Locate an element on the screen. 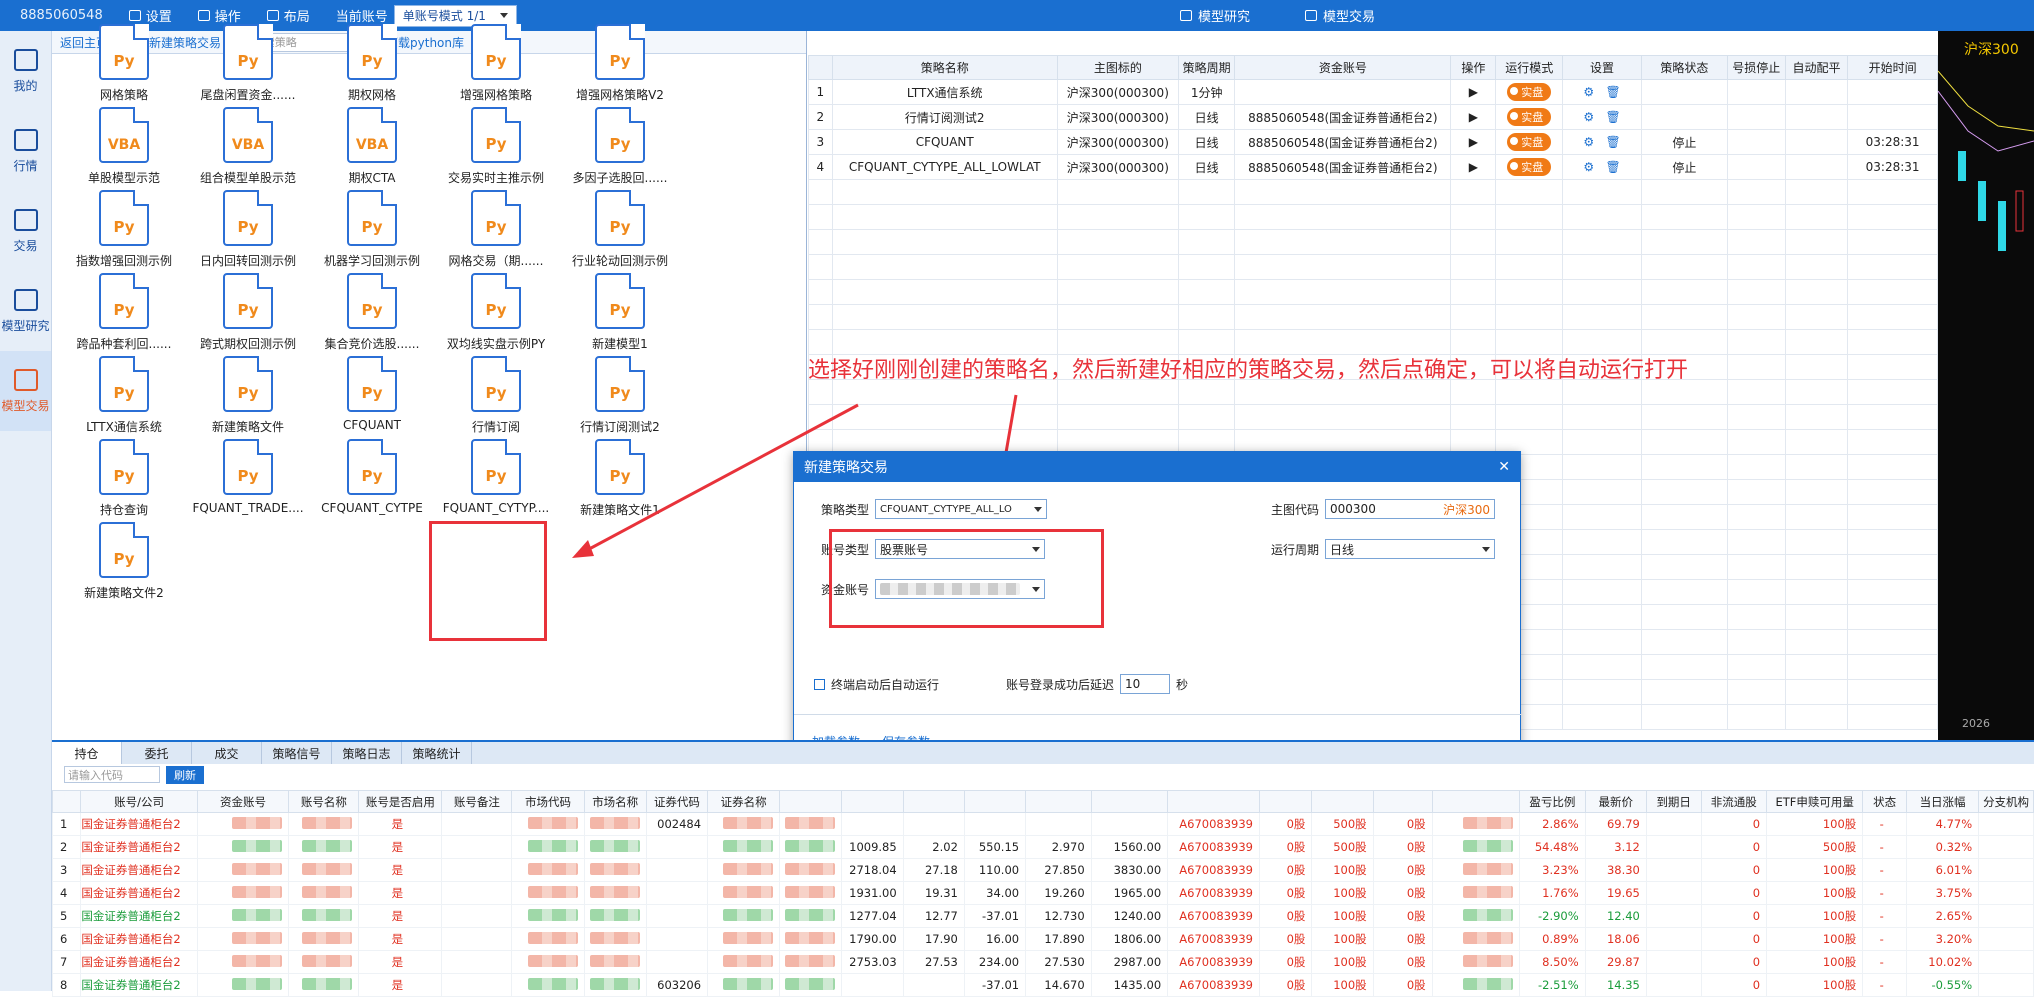  period-select: 日线 is located at coordinates (1410, 549).